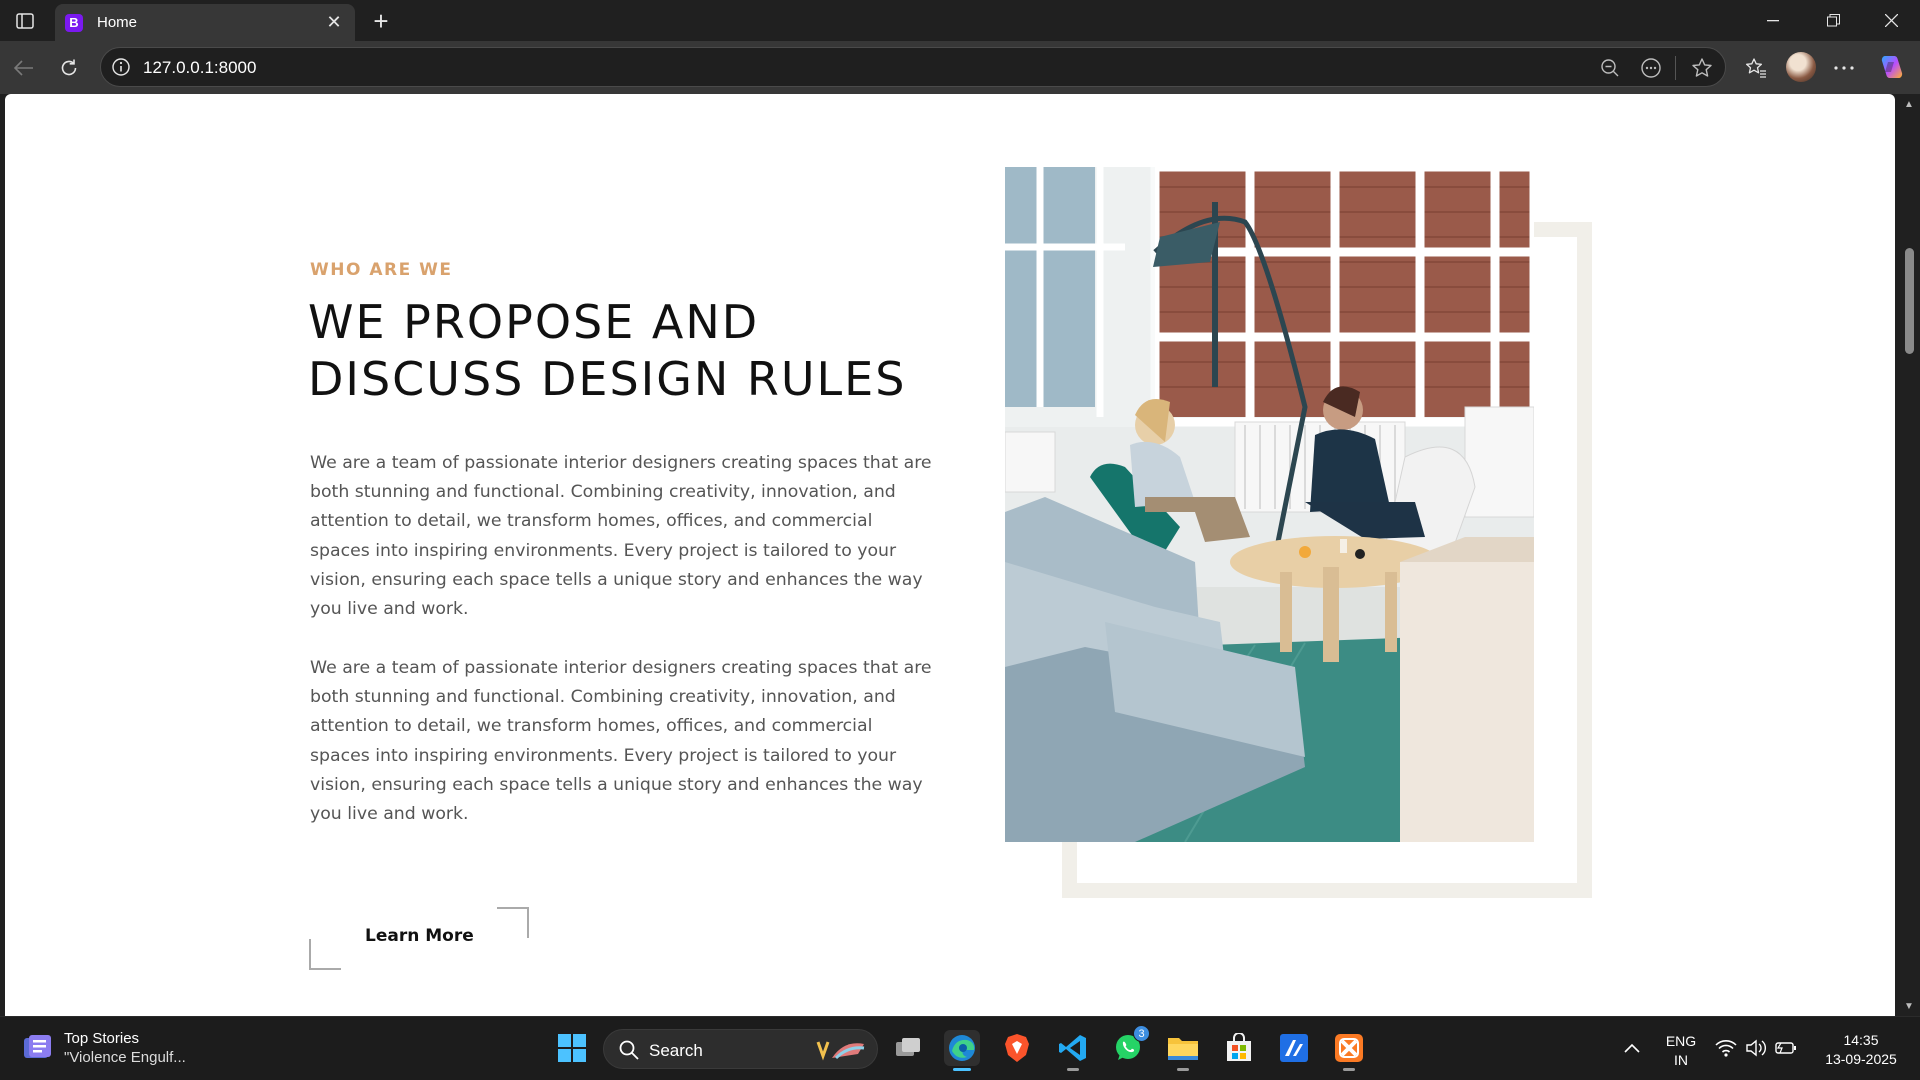  I want to click on learn-more-label: Learn More, so click(419, 936).